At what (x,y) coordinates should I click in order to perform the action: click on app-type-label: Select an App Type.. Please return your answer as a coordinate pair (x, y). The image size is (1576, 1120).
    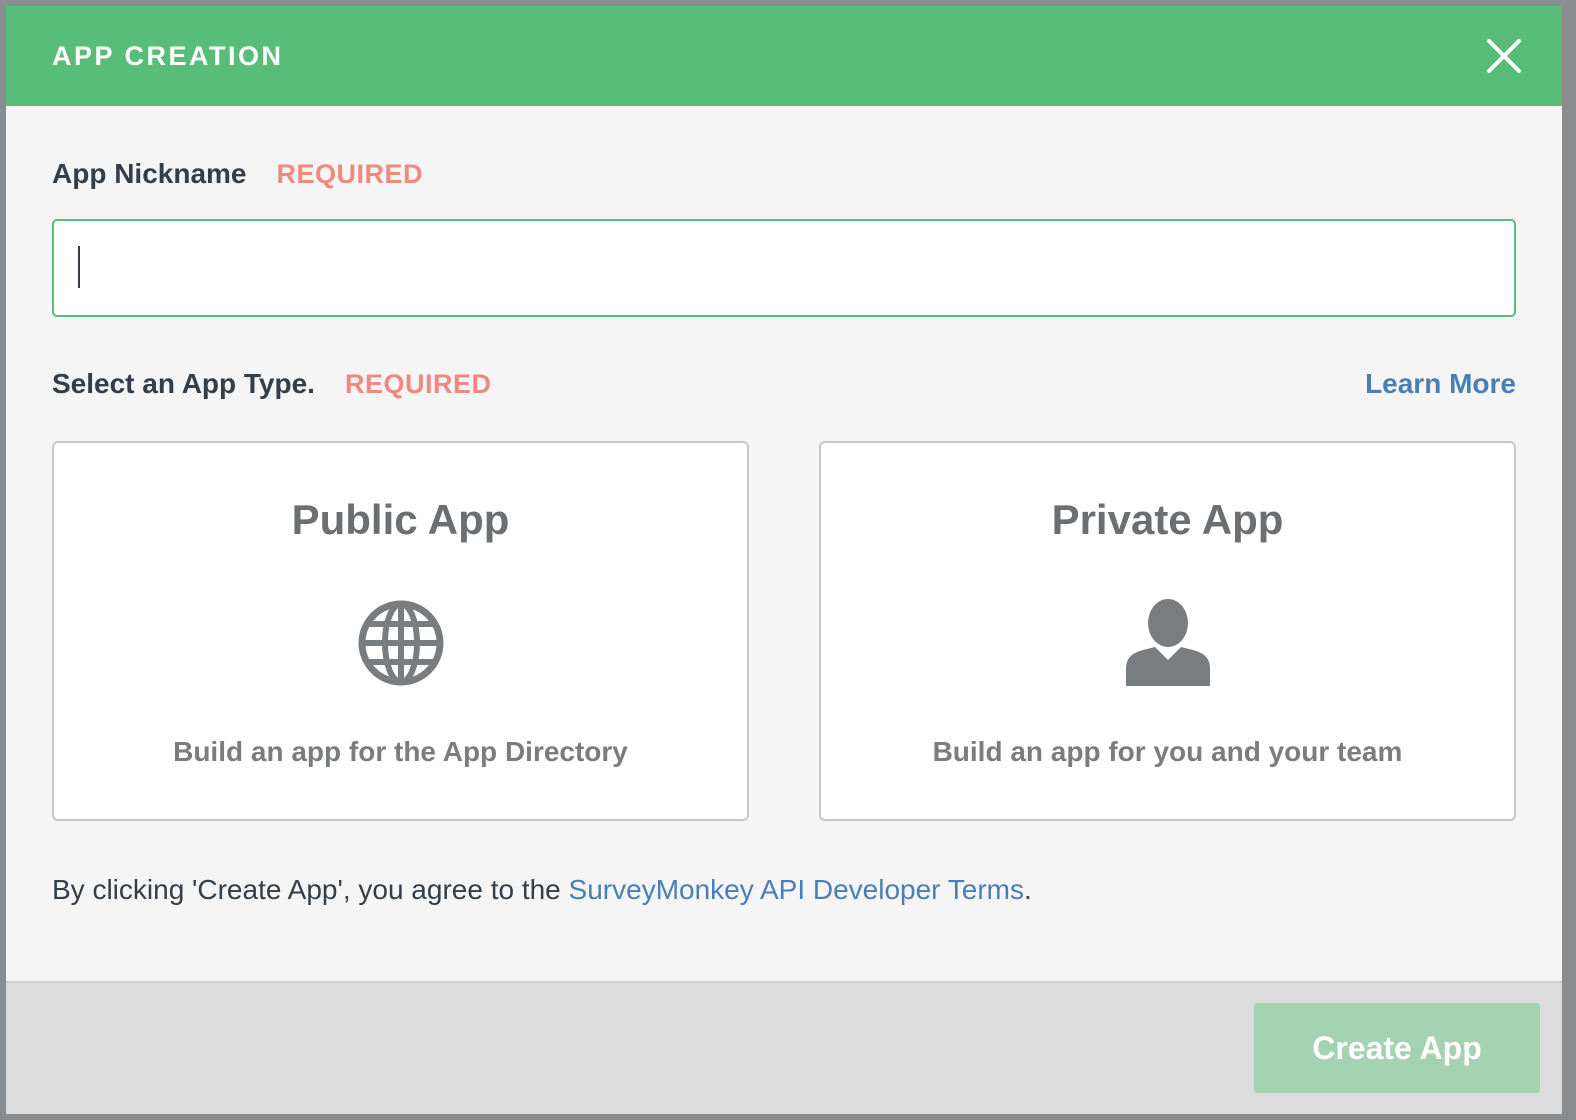
    Looking at the image, I should click on (183, 383).